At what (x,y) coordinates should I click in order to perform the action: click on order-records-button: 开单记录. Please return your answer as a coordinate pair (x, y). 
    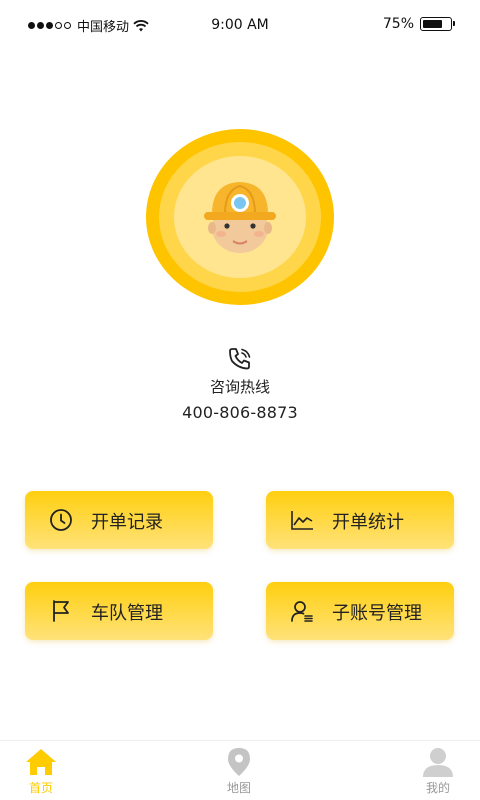
    Looking at the image, I should click on (119, 520).